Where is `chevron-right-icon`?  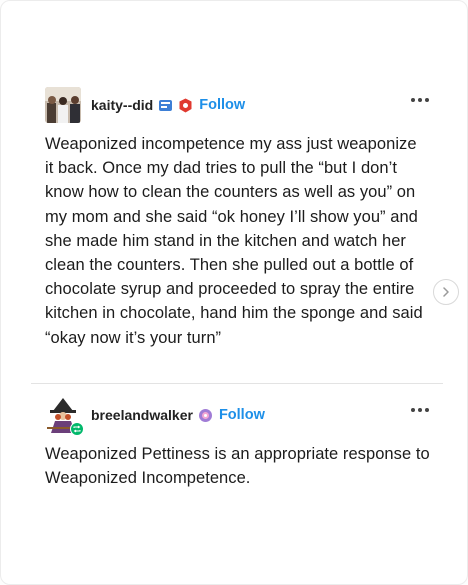 chevron-right-icon is located at coordinates (446, 292).